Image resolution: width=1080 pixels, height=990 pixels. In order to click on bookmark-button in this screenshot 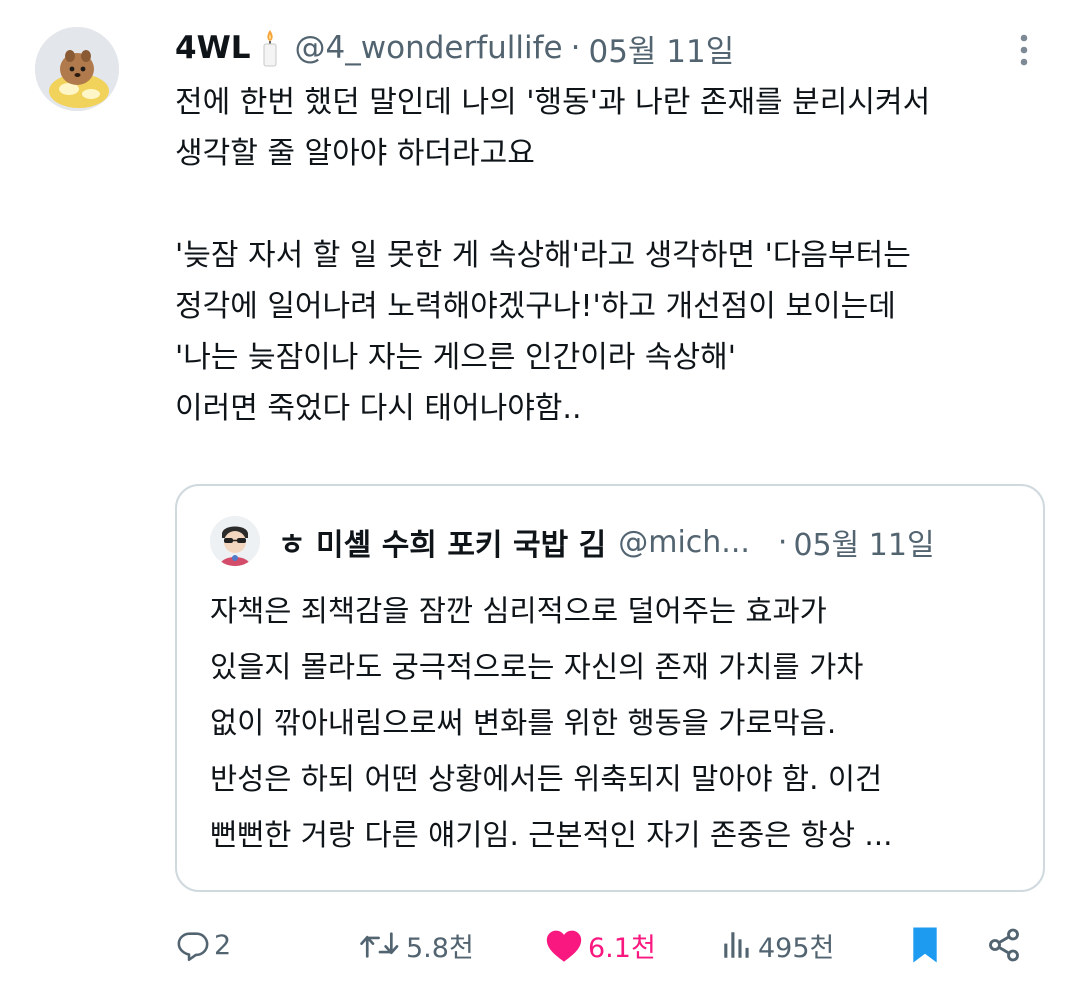, I will do `click(925, 945)`.